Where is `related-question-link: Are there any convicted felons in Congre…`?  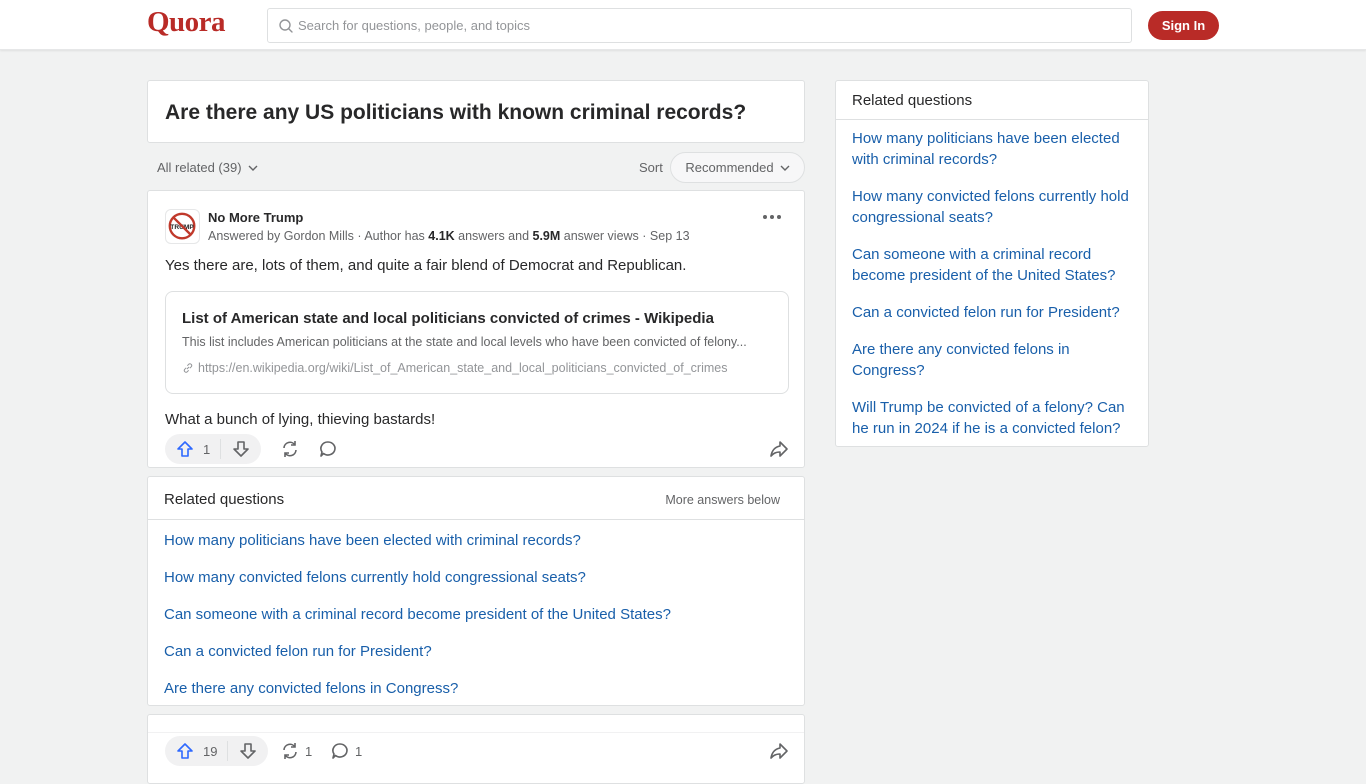 related-question-link: Are there any convicted felons in Congre… is located at coordinates (417, 689).